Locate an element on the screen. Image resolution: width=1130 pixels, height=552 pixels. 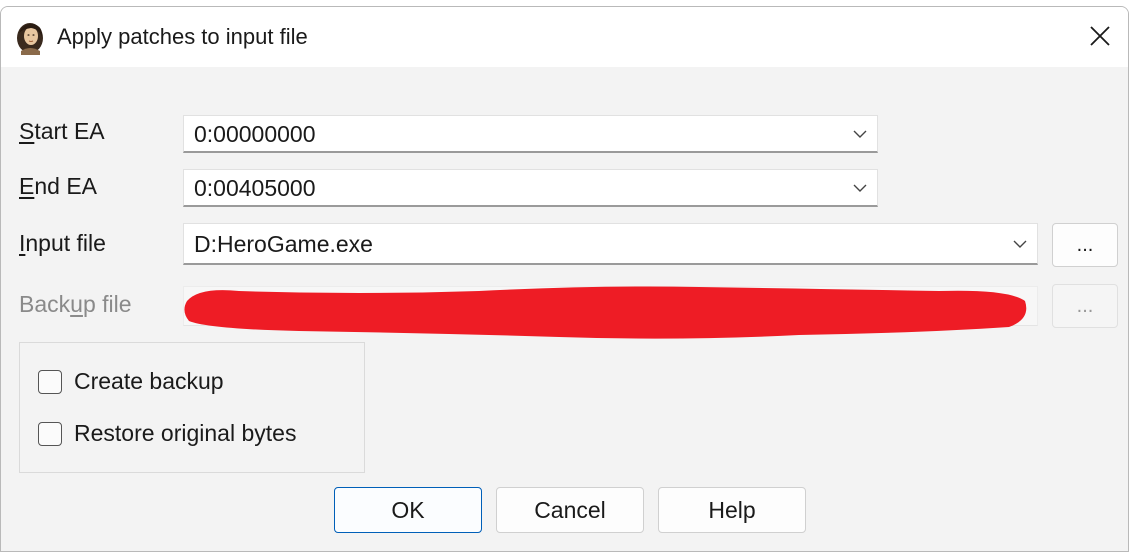
start-ea-value: 0:00000000 is located at coordinates (255, 134).